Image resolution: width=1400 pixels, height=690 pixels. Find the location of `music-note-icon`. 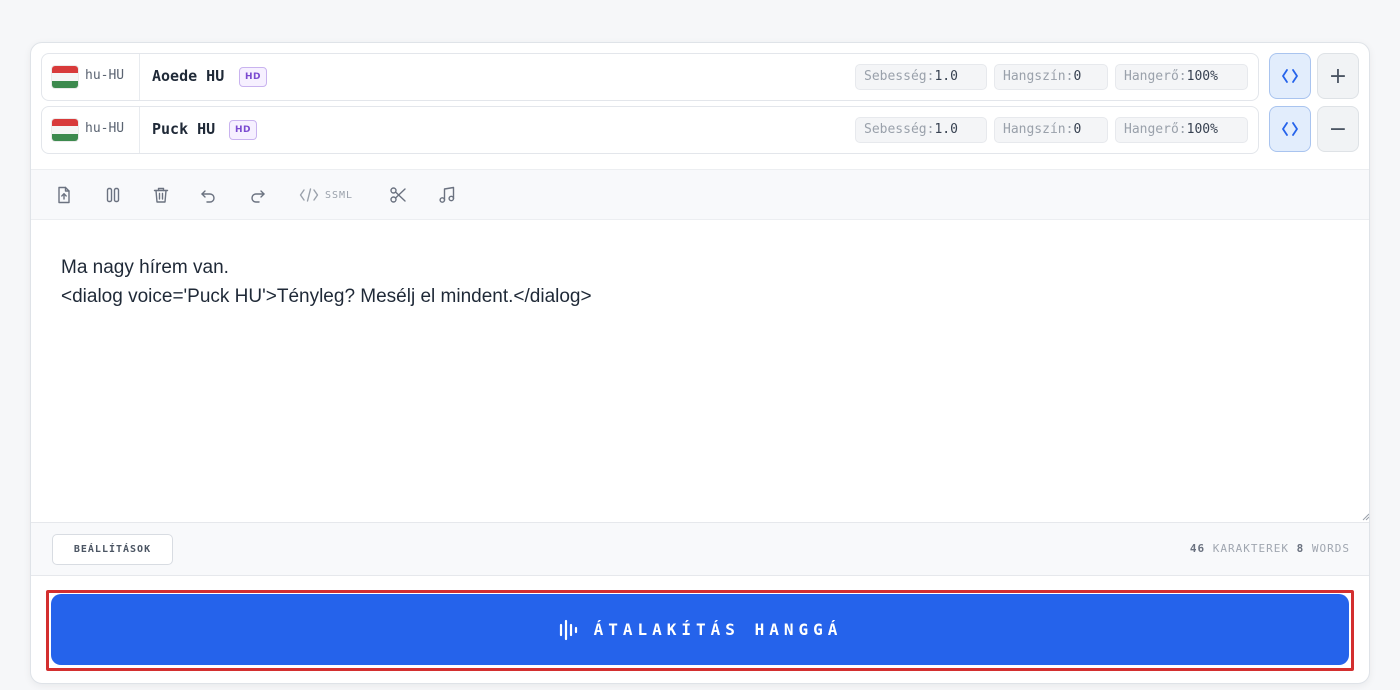

music-note-icon is located at coordinates (447, 195).